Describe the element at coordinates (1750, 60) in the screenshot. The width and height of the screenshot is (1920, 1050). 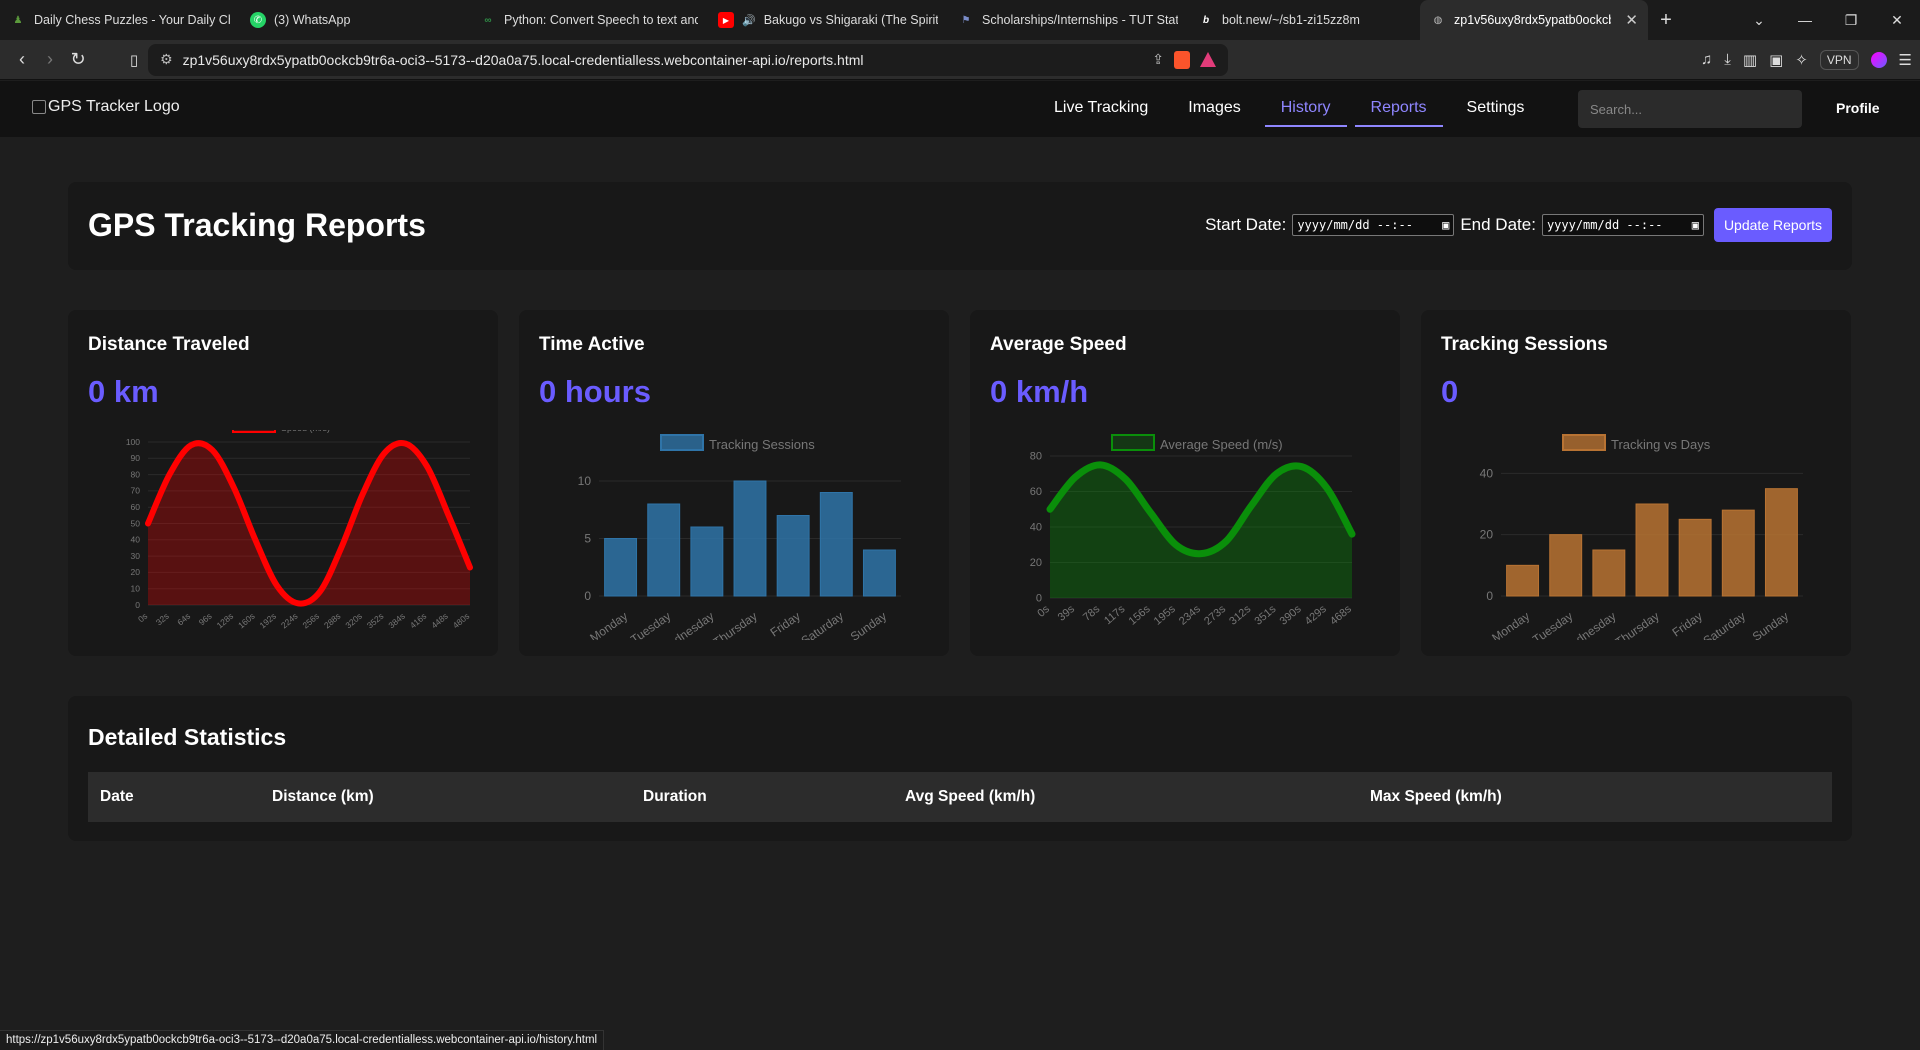
I see `sidebar-icon: ▥` at that location.